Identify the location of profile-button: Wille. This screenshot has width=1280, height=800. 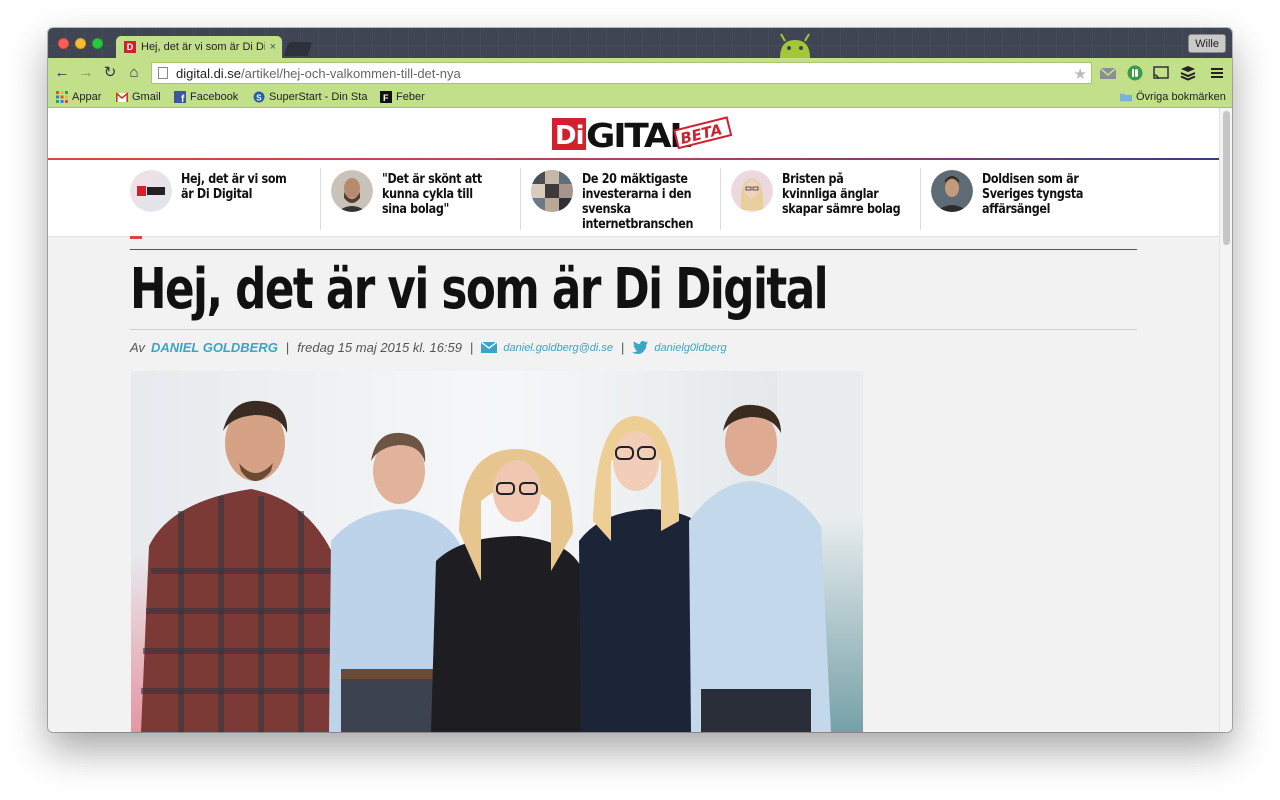
(1207, 43).